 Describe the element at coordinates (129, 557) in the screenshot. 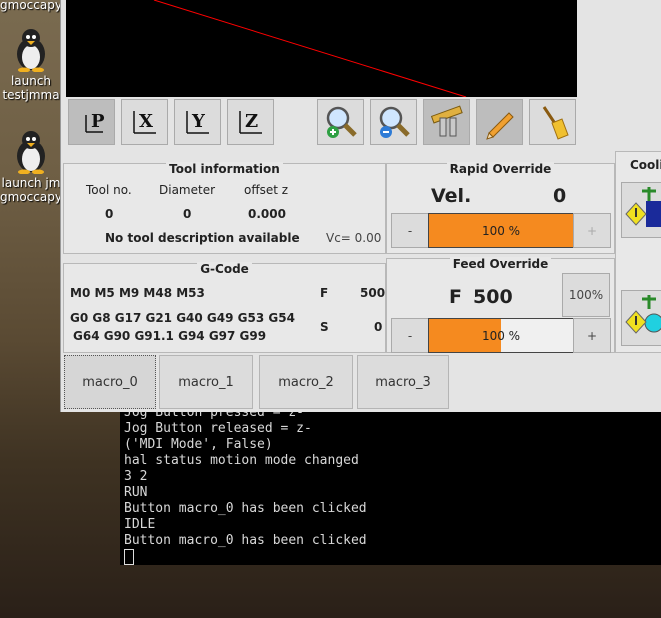

I see `terminal-cursor` at that location.